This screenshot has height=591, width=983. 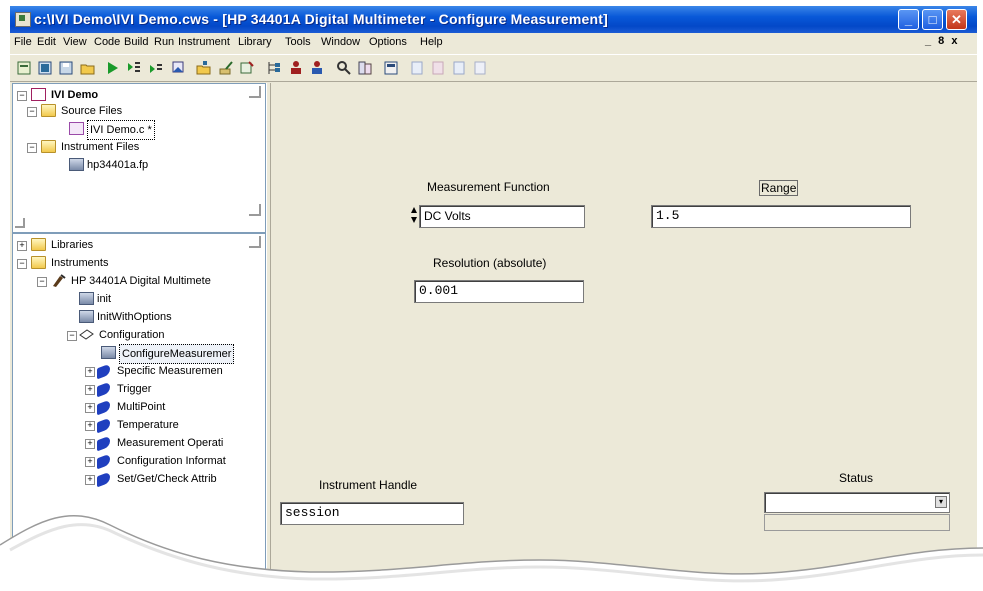 I want to click on minimize-button: _, so click(x=908, y=19).